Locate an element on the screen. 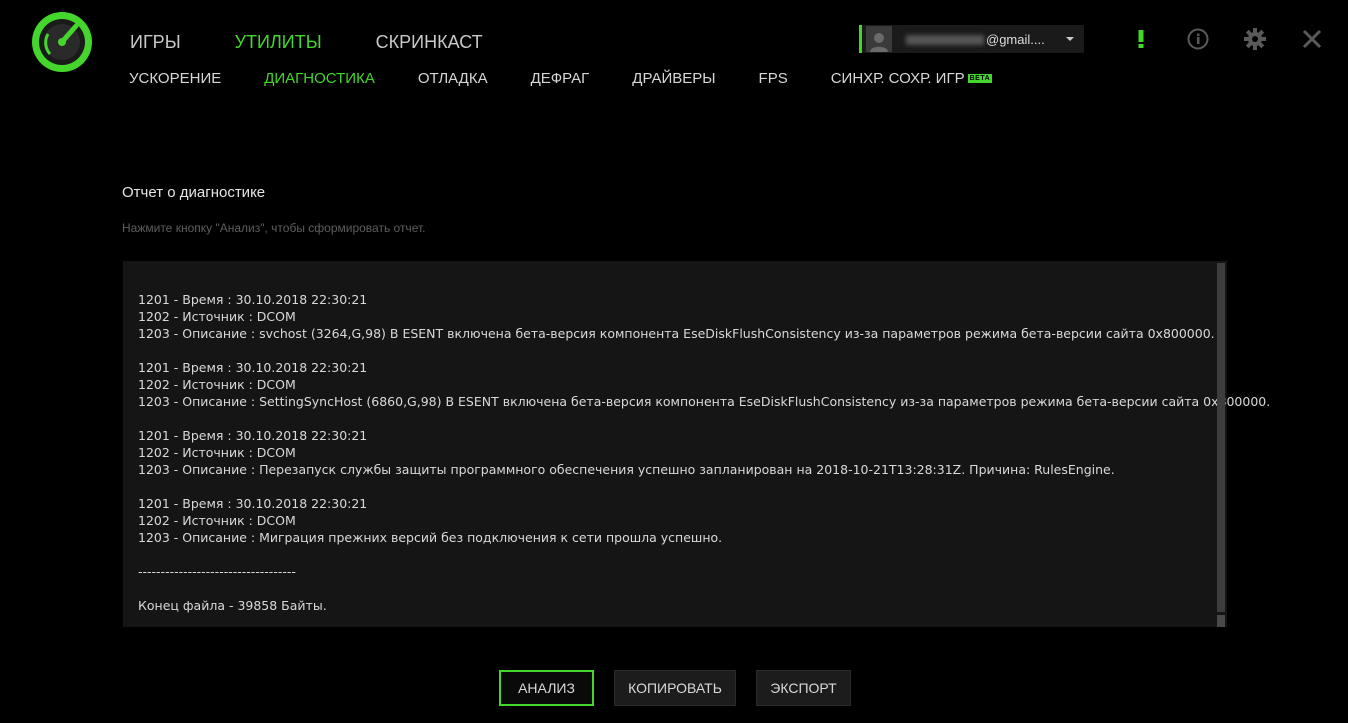 The width and height of the screenshot is (1348, 723). gear-icon is located at coordinates (1255, 39).